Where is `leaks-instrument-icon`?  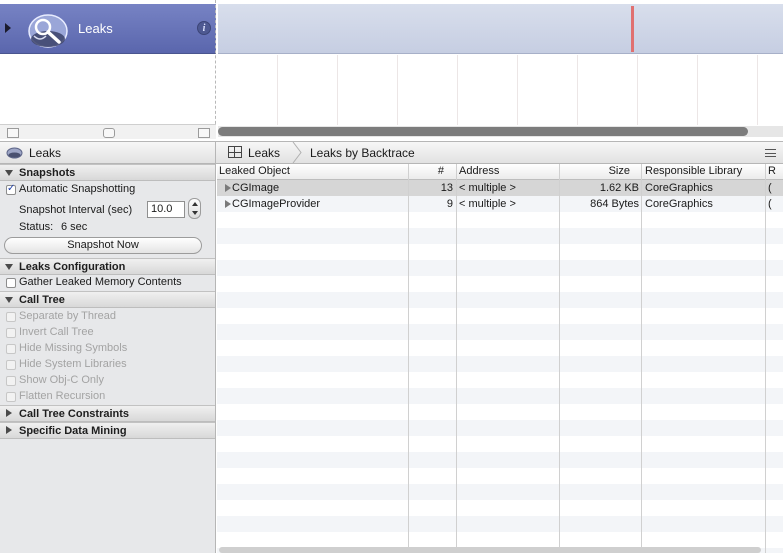 leaks-instrument-icon is located at coordinates (48, 31).